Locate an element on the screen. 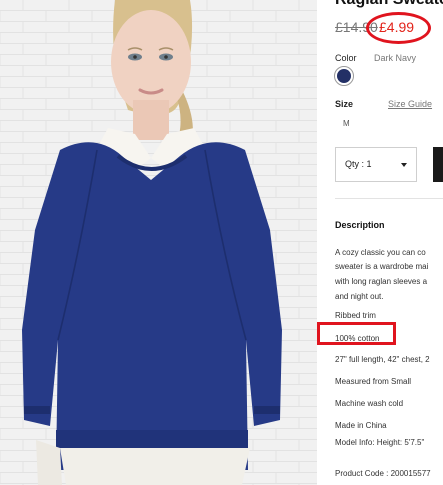 This screenshot has height=485, width=443. description-line: Measured from Small is located at coordinates (373, 381).